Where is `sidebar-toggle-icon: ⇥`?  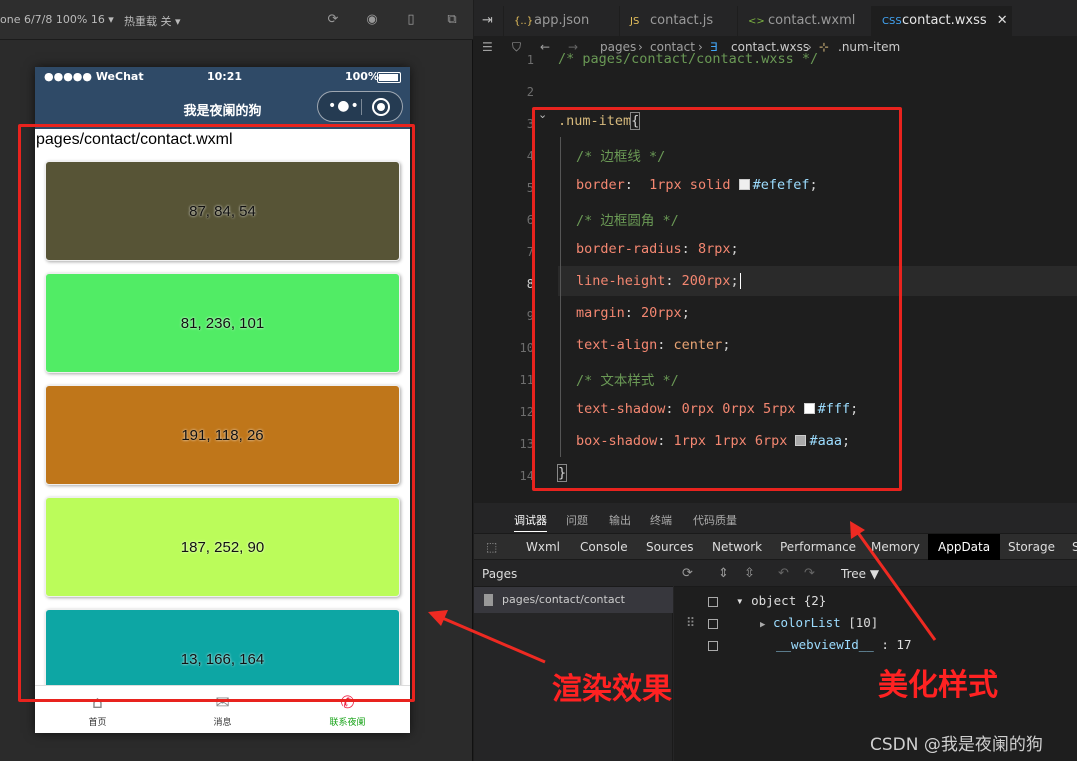 sidebar-toggle-icon: ⇥ is located at coordinates (489, 21).